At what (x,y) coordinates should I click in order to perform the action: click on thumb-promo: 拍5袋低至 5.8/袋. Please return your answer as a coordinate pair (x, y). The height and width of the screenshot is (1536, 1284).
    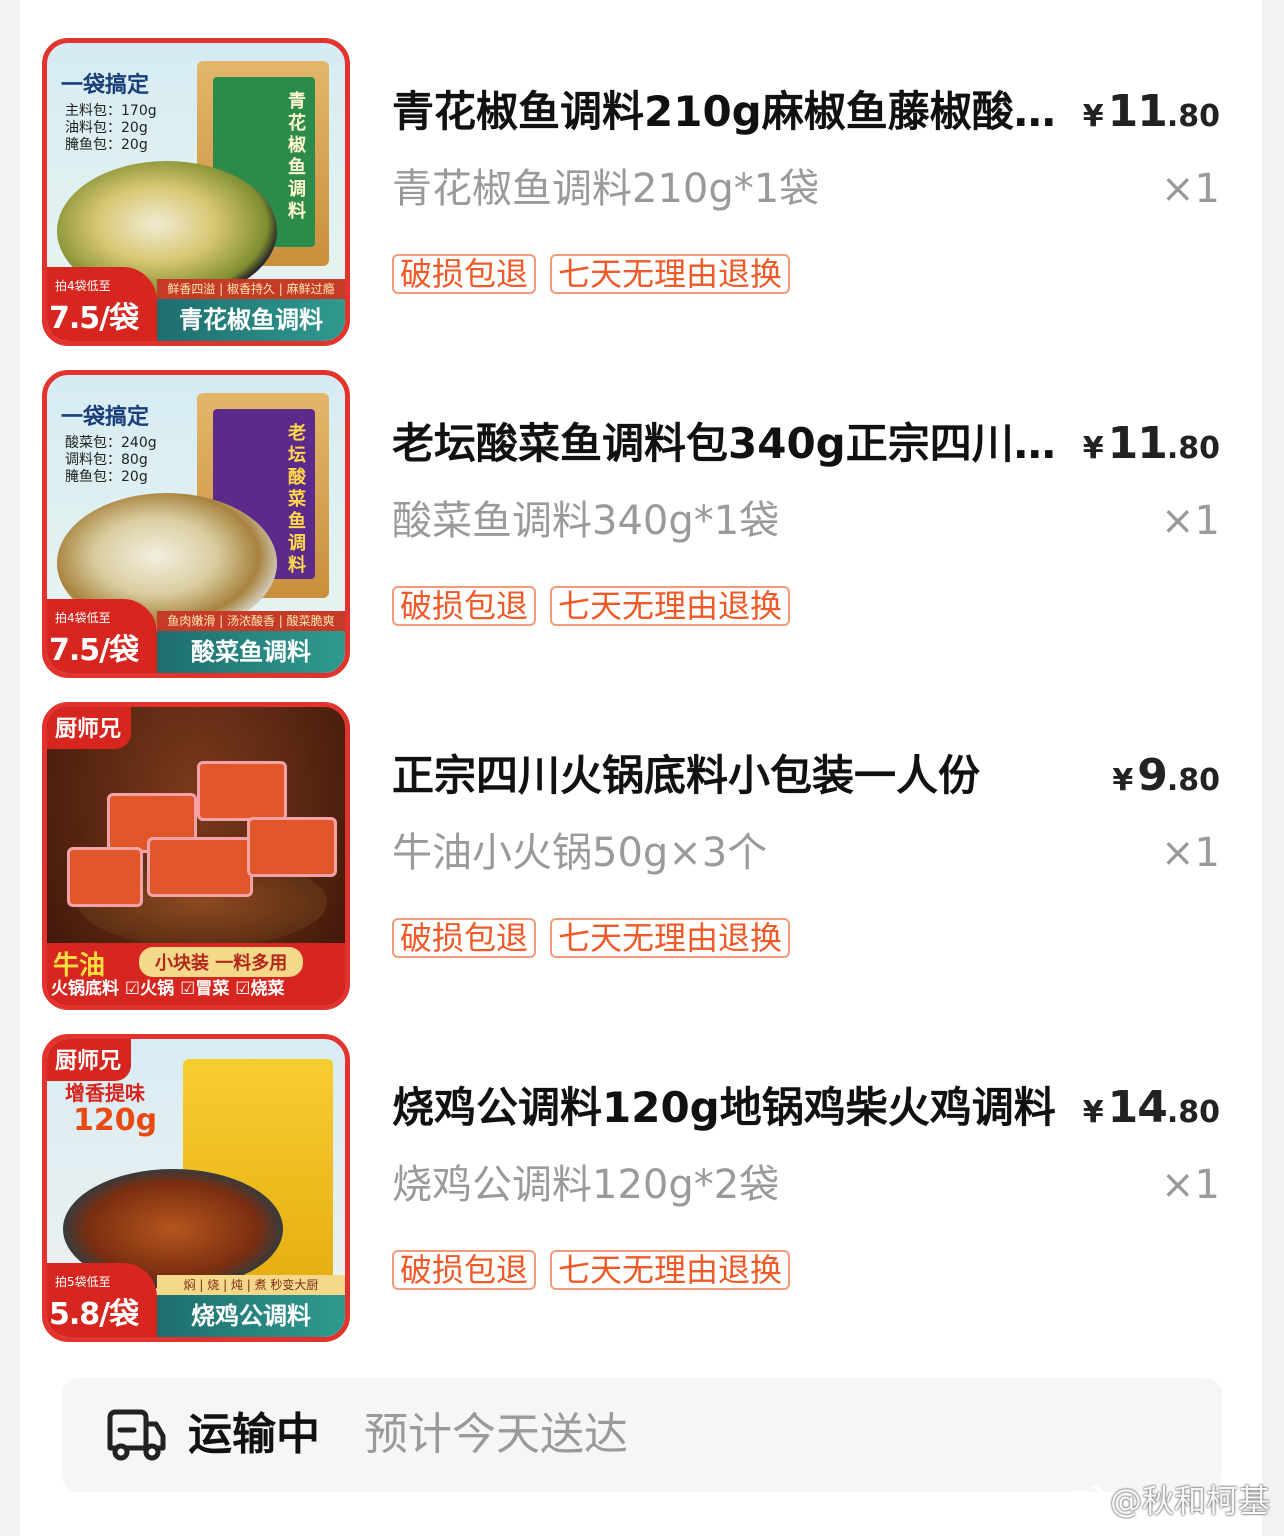
    Looking at the image, I should click on (102, 1300).